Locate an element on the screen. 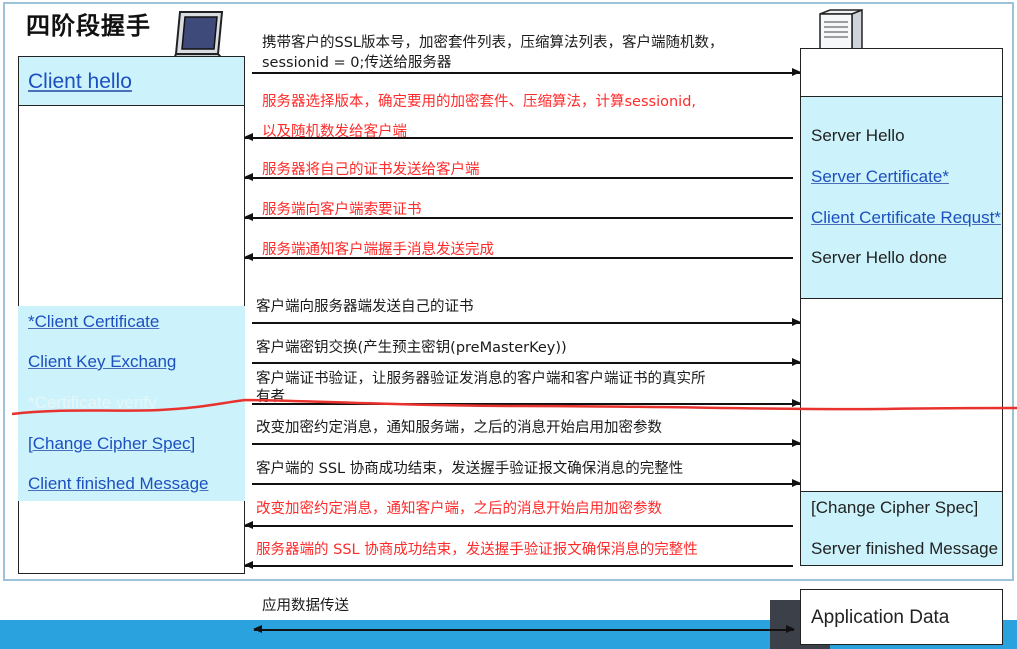 This screenshot has width=1017, height=649. message-application-data: 应用数据传送 is located at coordinates (305, 606).